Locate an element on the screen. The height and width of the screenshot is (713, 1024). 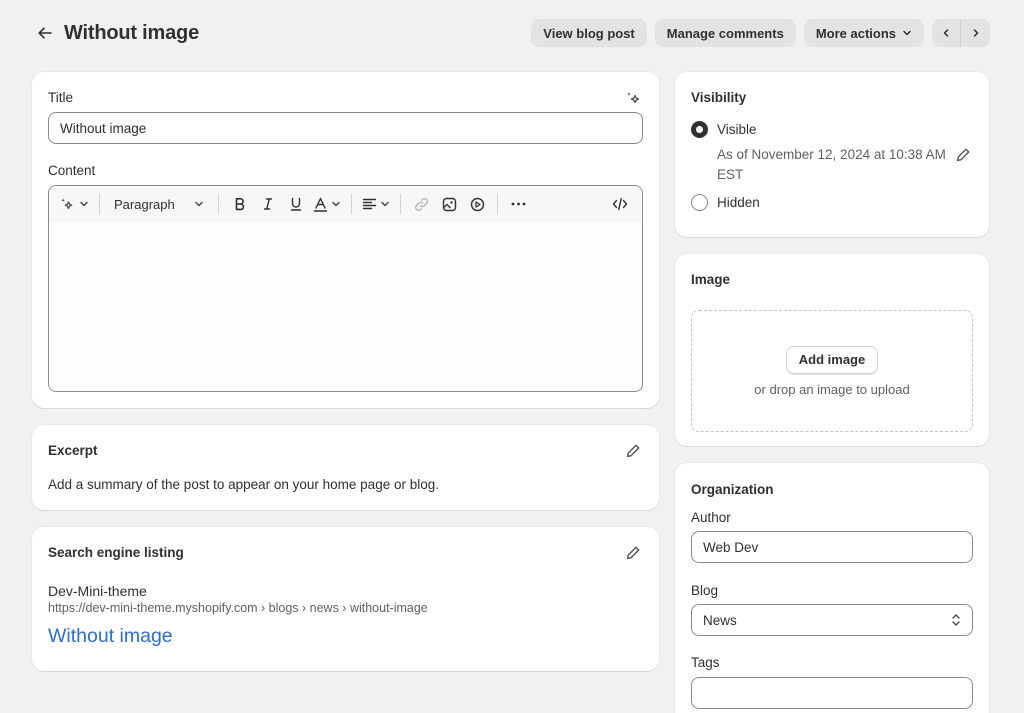
more-actions-label: More actions is located at coordinates (855, 33).